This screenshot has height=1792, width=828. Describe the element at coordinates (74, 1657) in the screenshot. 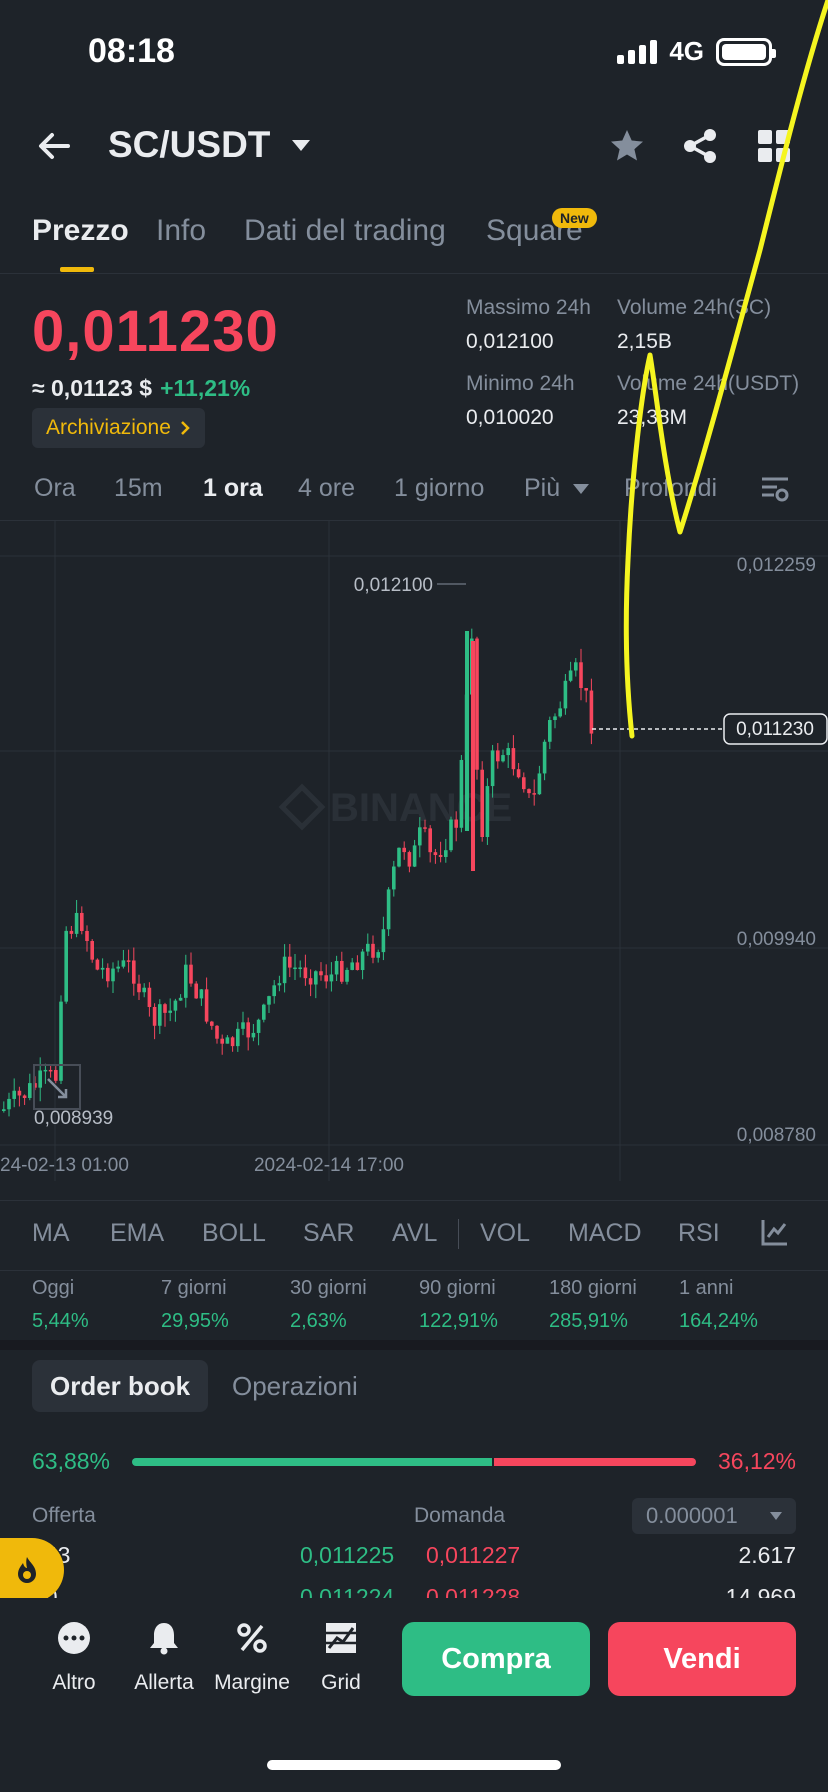

I see `more-button: Altro` at that location.